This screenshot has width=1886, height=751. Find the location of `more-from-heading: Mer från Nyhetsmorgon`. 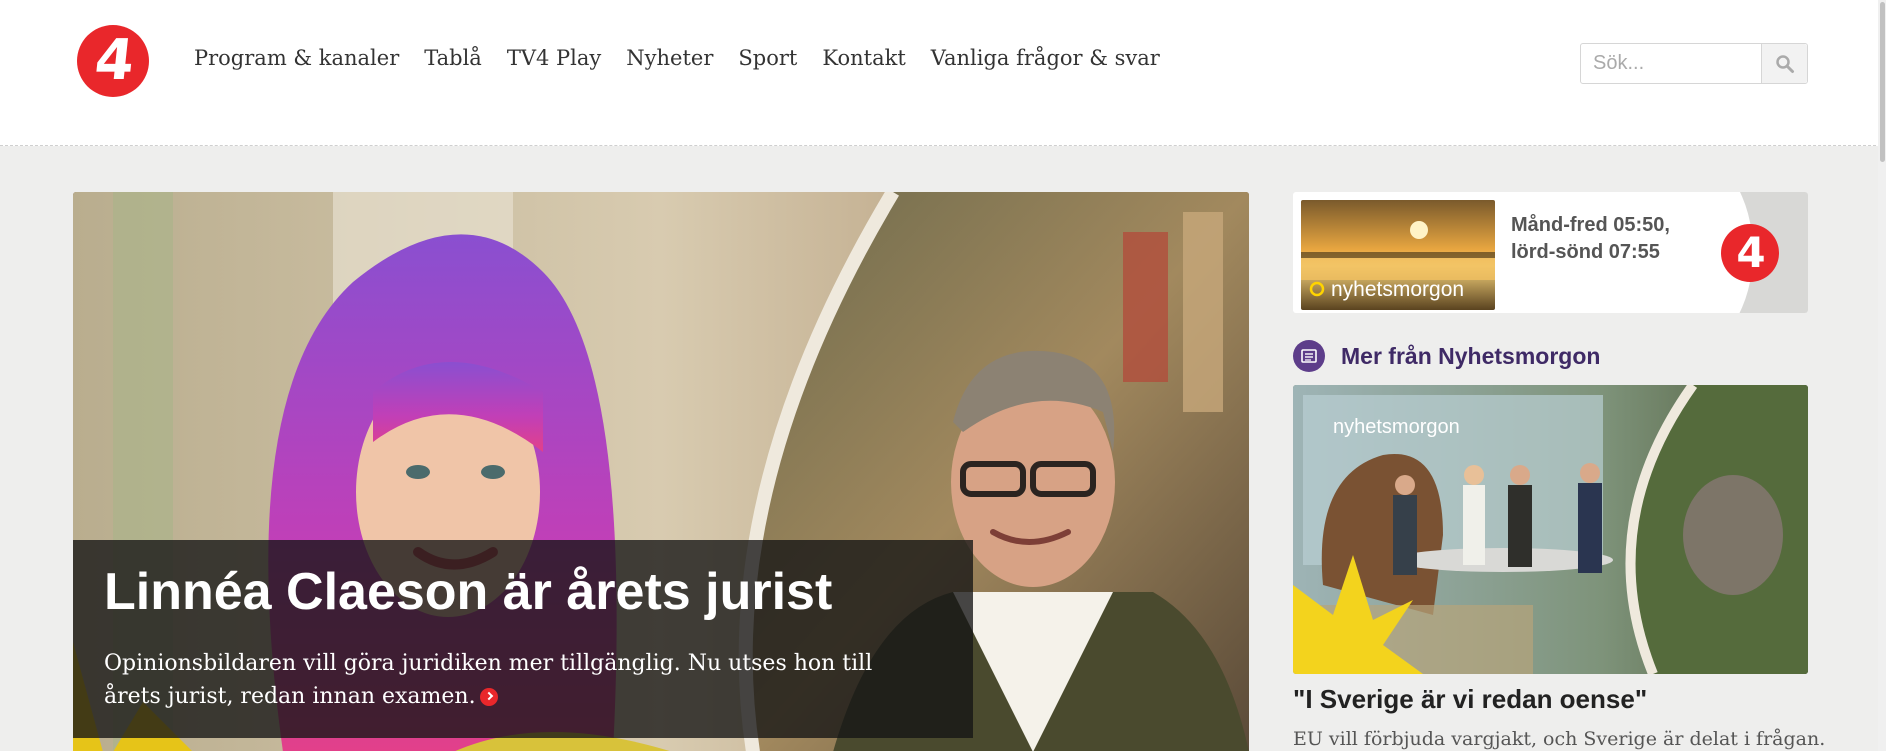

more-from-heading: Mer från Nyhetsmorgon is located at coordinates (1446, 356).